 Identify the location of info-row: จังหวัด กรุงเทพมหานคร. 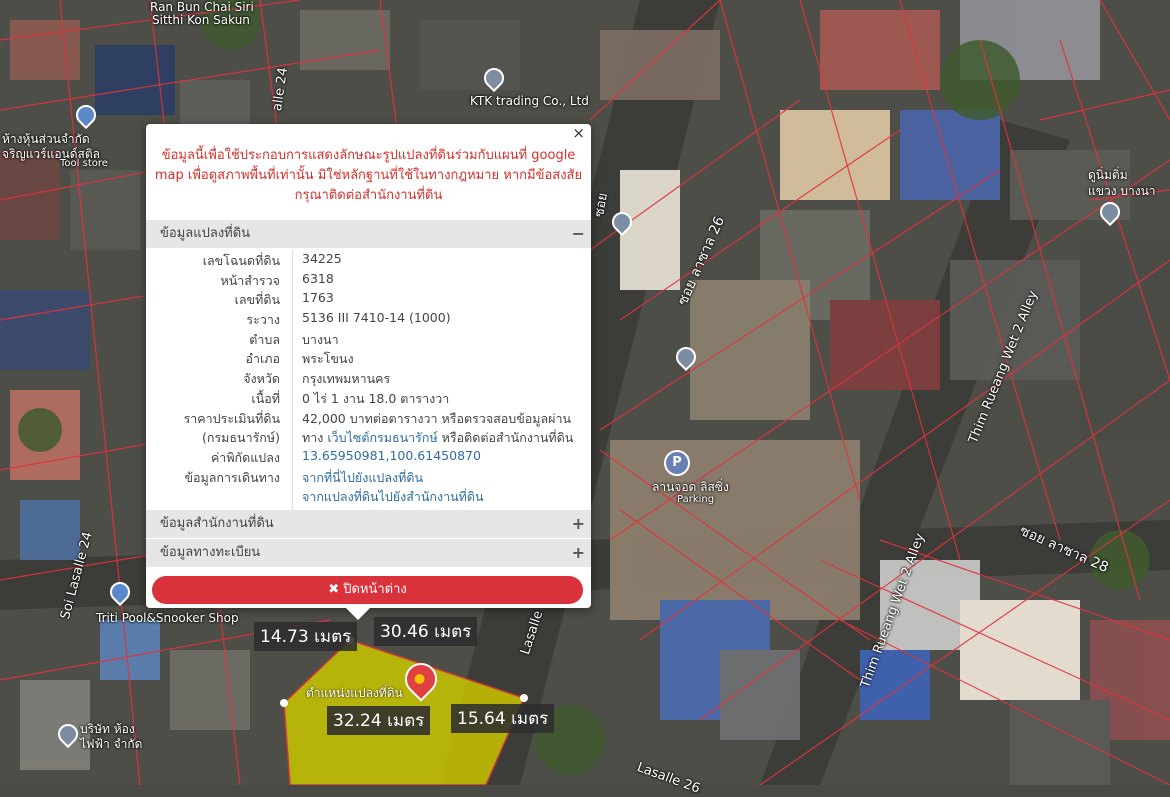
(368, 378).